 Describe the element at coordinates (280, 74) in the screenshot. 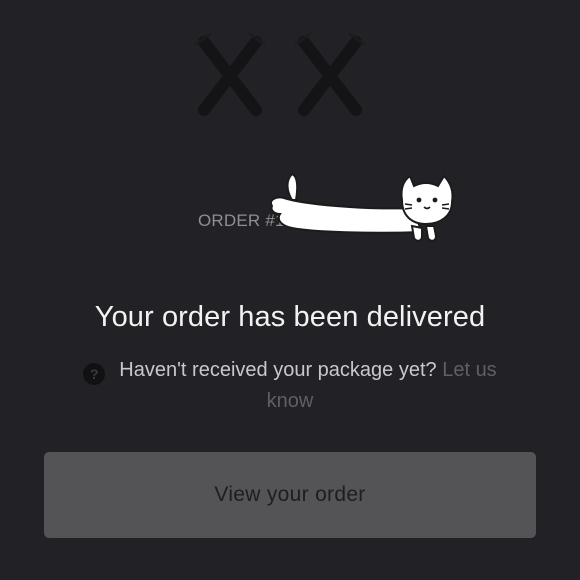

I see `xx-logo-icon` at that location.